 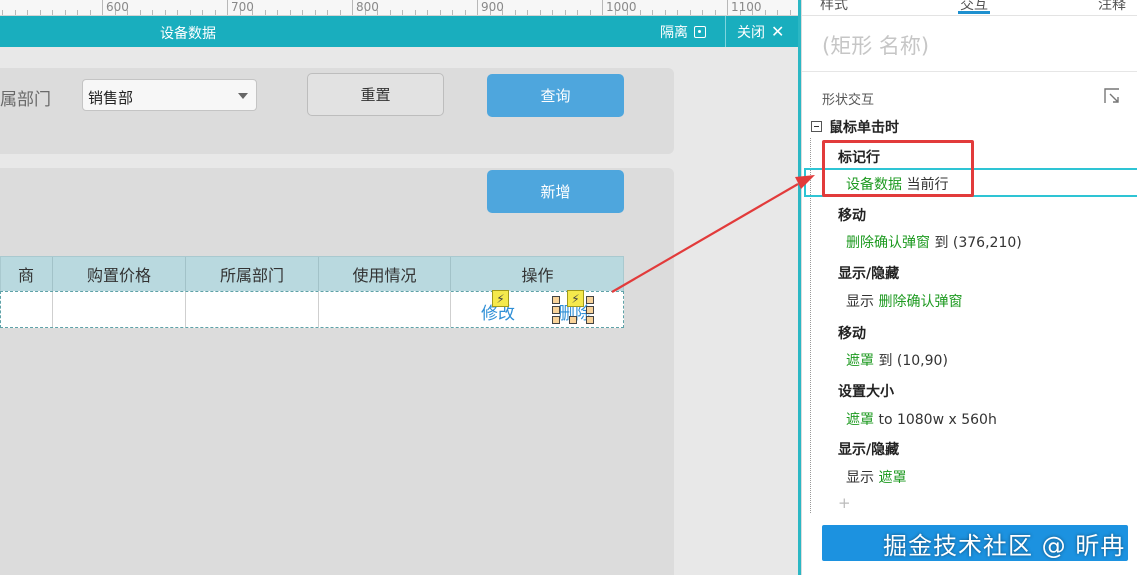 What do you see at coordinates (934, 242) in the screenshot?
I see `action-detail: 删除确认弹窗 到 (376,210)` at bounding box center [934, 242].